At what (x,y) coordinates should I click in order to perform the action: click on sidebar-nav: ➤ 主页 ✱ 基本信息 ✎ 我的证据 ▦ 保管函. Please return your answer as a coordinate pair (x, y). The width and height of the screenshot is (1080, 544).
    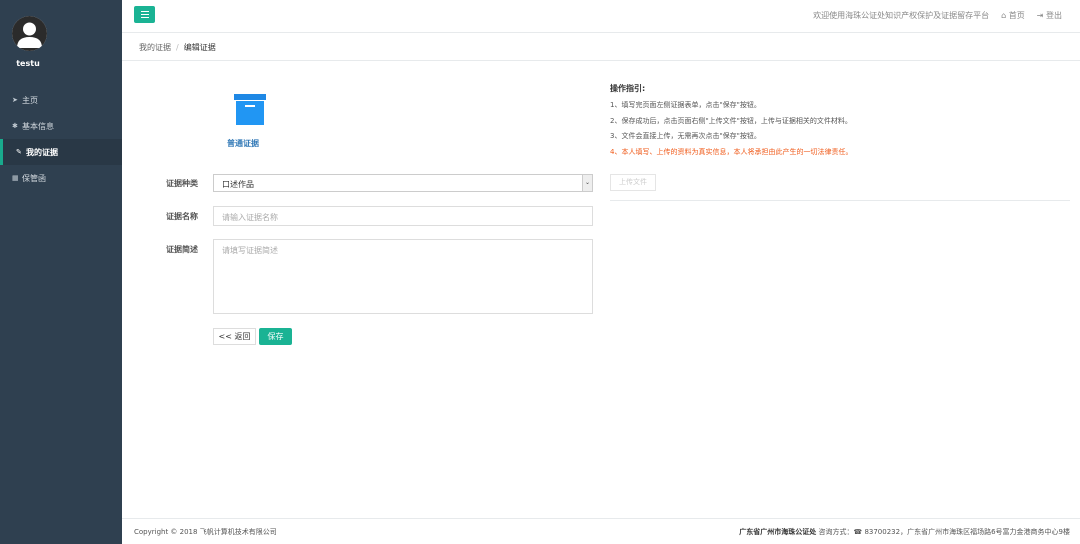
    Looking at the image, I should click on (61, 139).